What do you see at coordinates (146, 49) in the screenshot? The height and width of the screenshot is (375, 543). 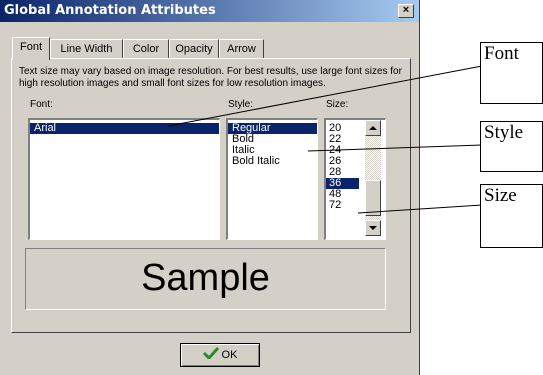 I see `tab-color: Color` at bounding box center [146, 49].